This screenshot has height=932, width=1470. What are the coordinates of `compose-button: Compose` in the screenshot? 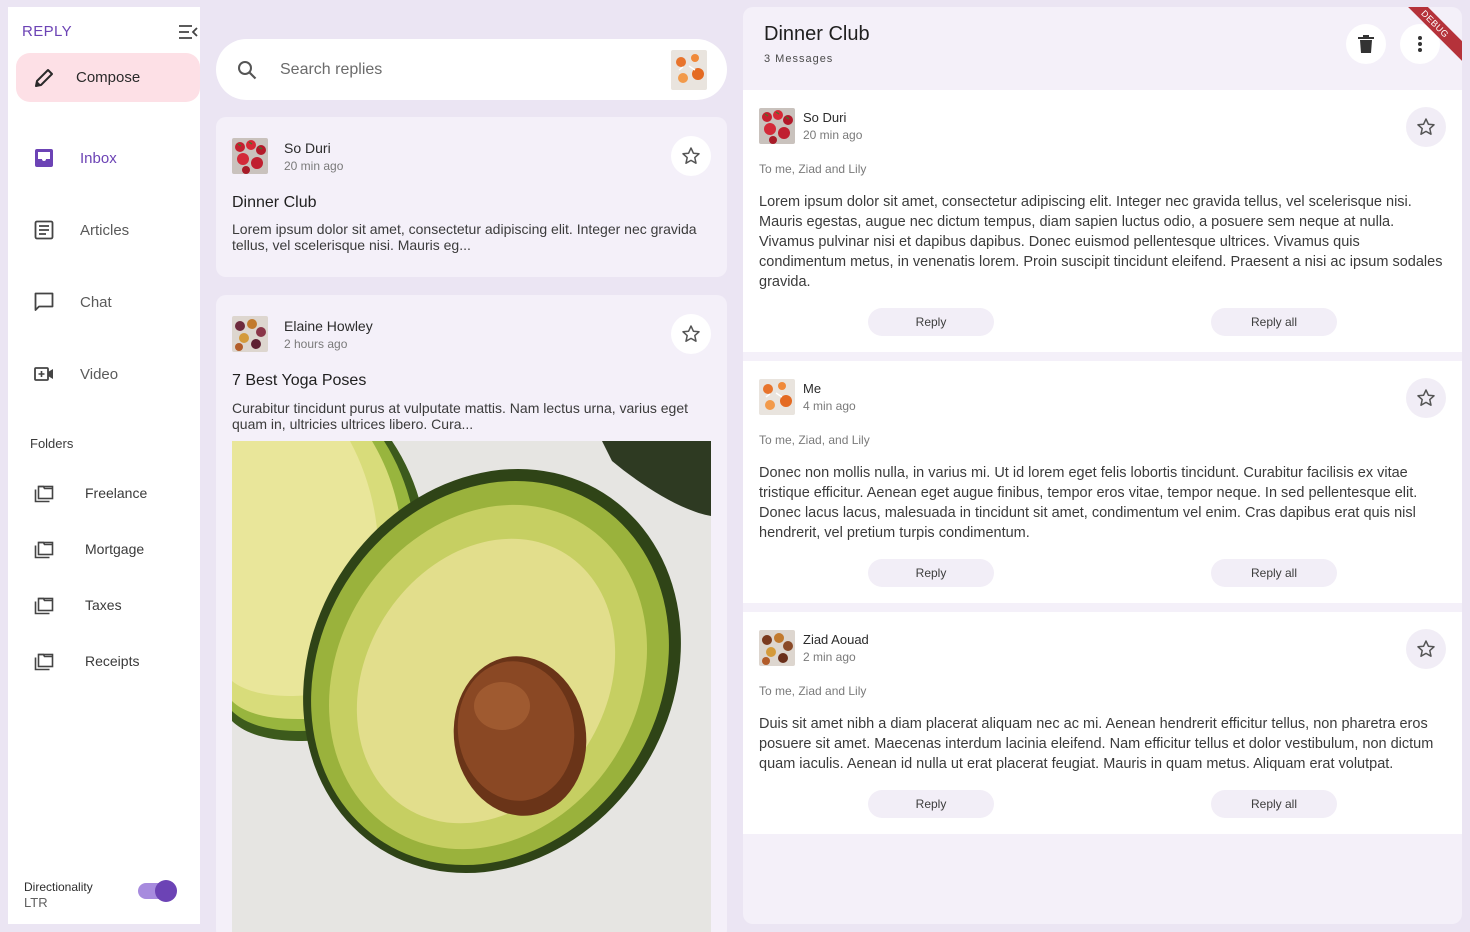 It's located at (108, 77).